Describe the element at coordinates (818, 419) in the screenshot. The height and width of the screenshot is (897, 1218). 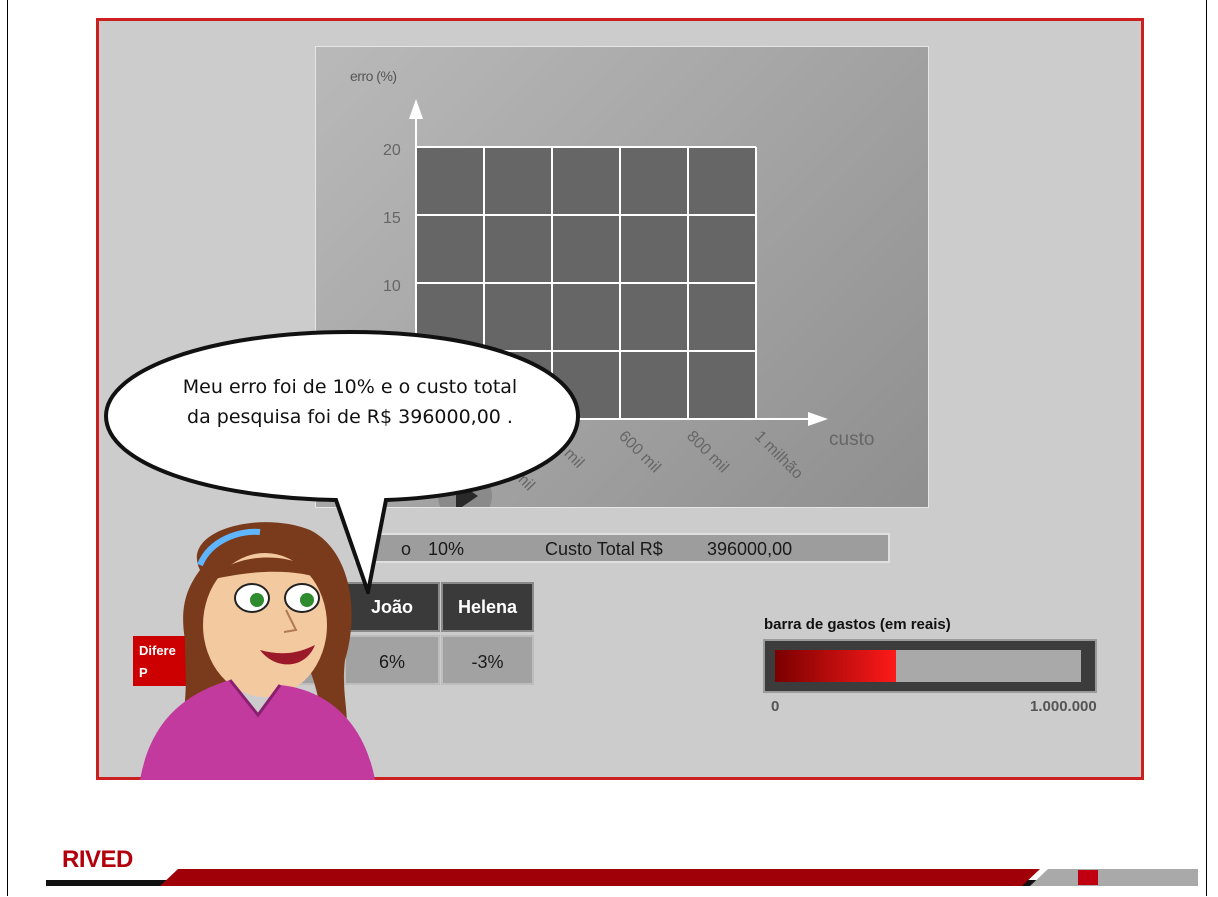
I see `x-axis-arrow` at that location.